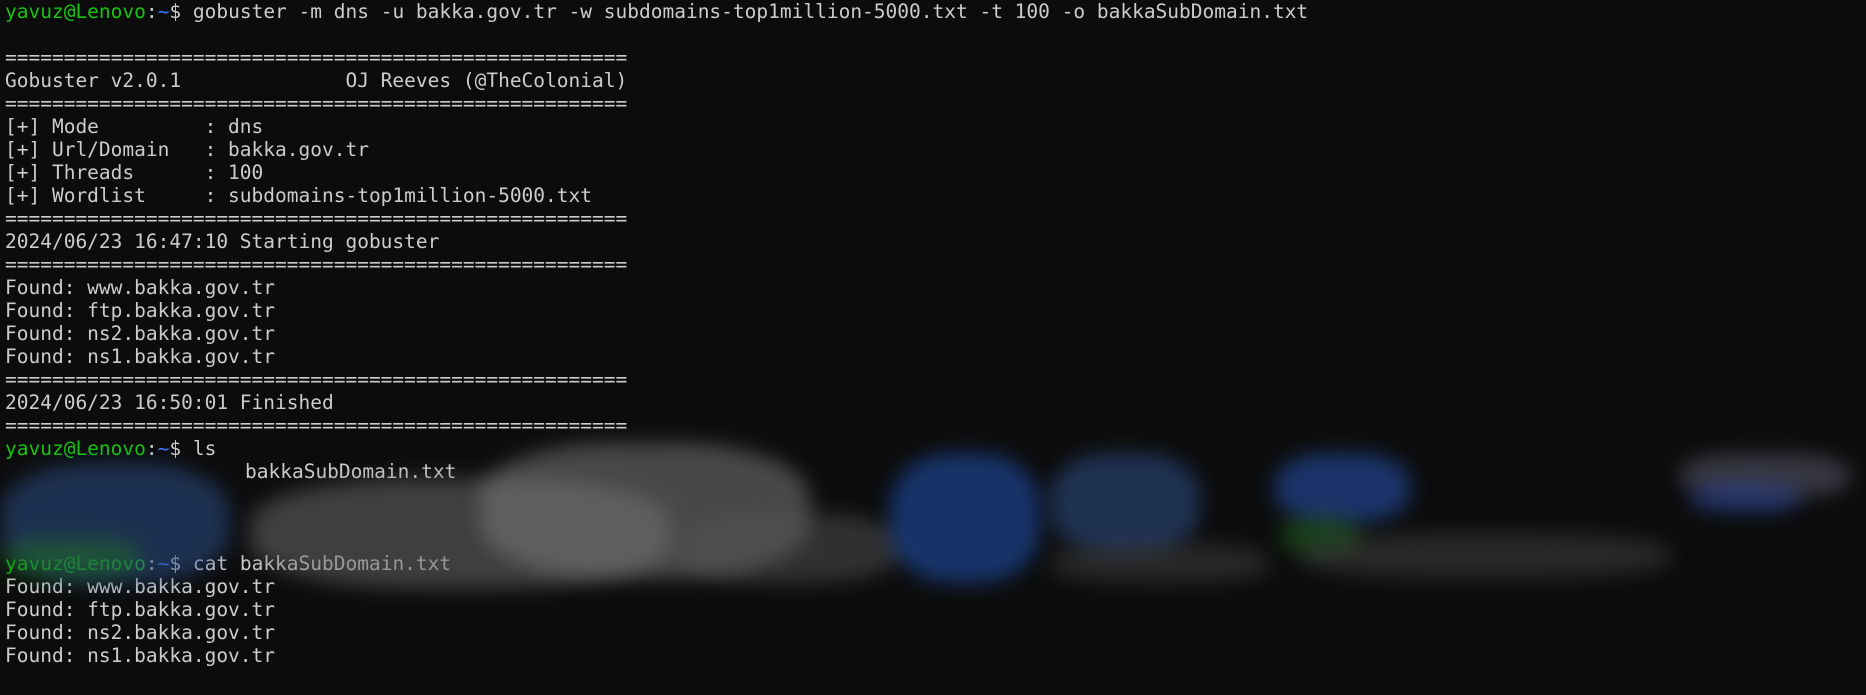 The image size is (1866, 695). Describe the element at coordinates (134, 126) in the screenshot. I see `config-line-mode: [+] Mode : dns` at that location.